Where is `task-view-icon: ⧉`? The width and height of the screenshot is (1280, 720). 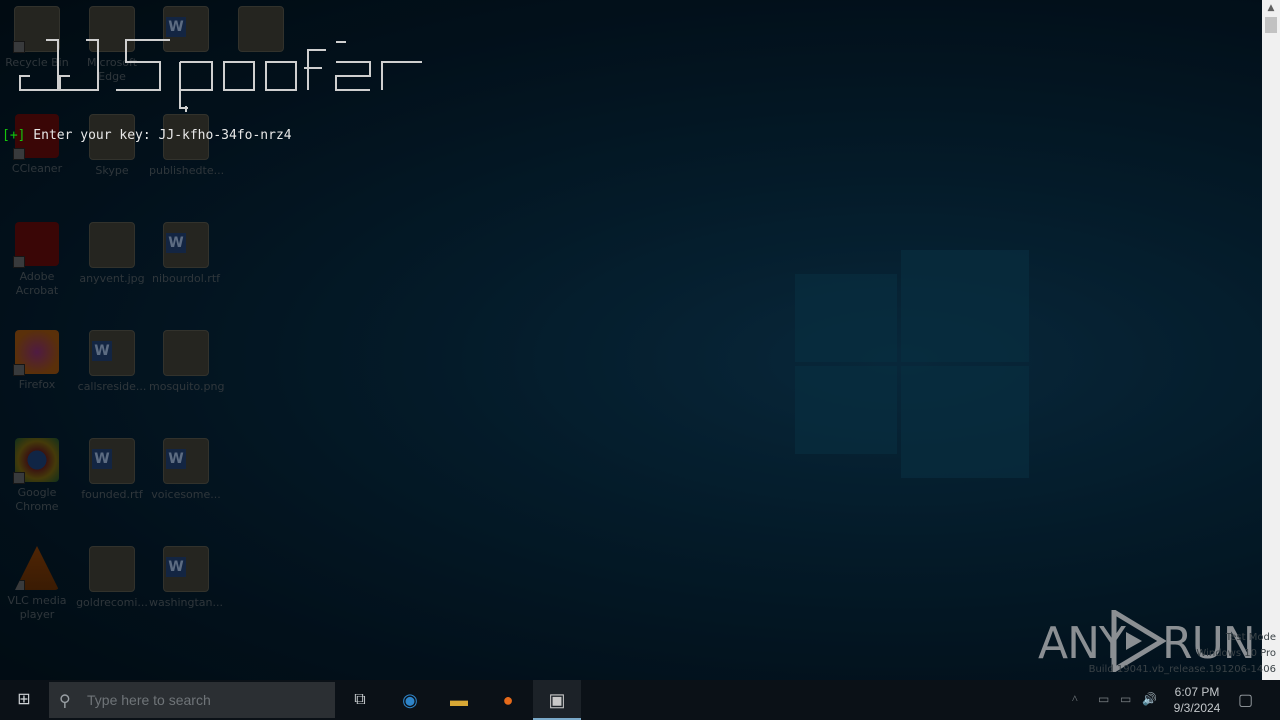 task-view-icon: ⧉ is located at coordinates (360, 700).